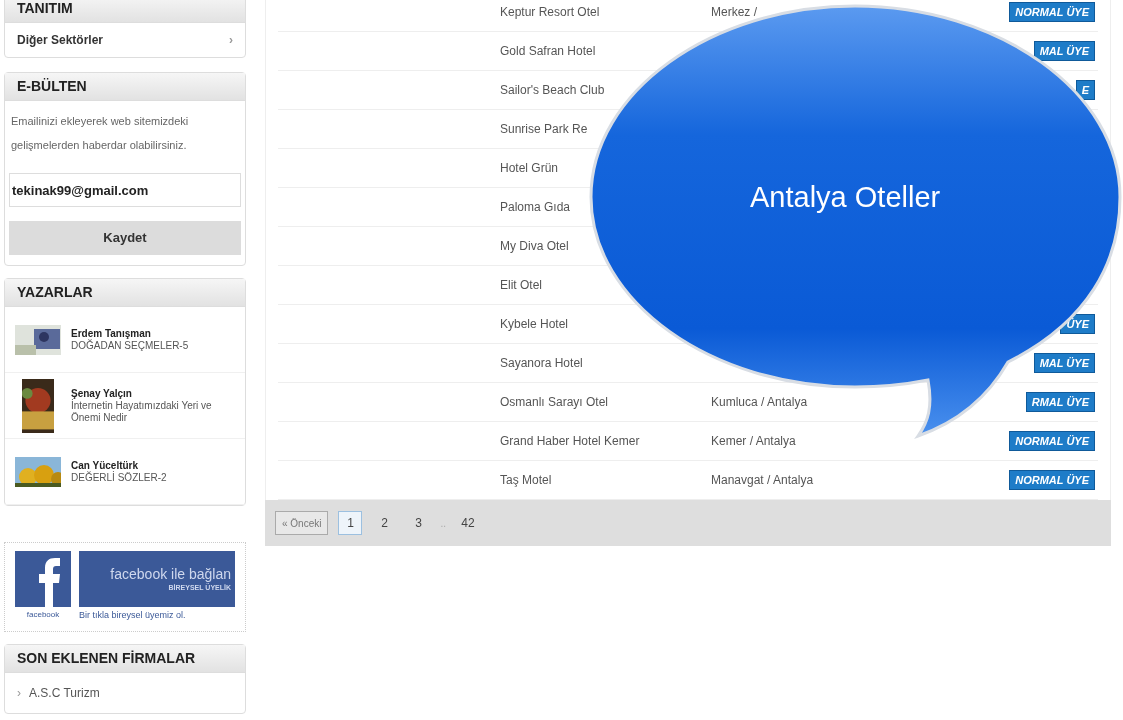 This screenshot has width=1123, height=720. Describe the element at coordinates (544, 129) in the screenshot. I see `hotel-name: Sunrise Park Re` at that location.